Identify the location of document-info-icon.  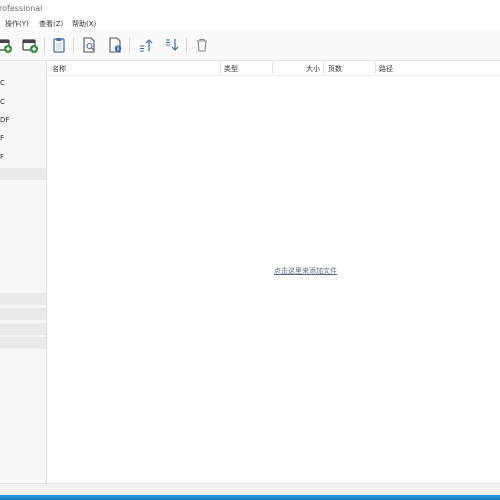
(115, 45).